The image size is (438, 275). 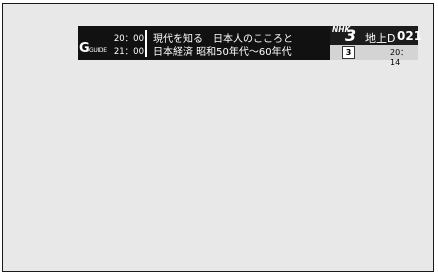 I want to click on channel-header: NHK 3 地上D 021, so click(x=376, y=35).